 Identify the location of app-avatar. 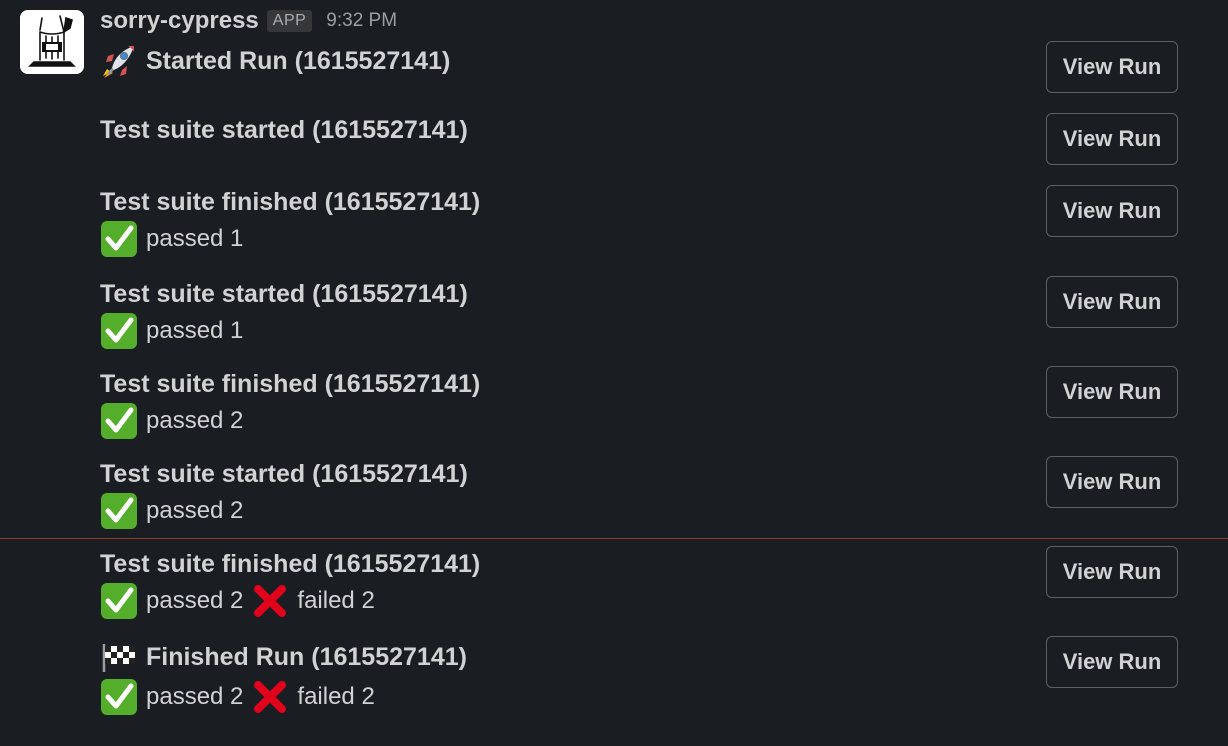
(52, 42).